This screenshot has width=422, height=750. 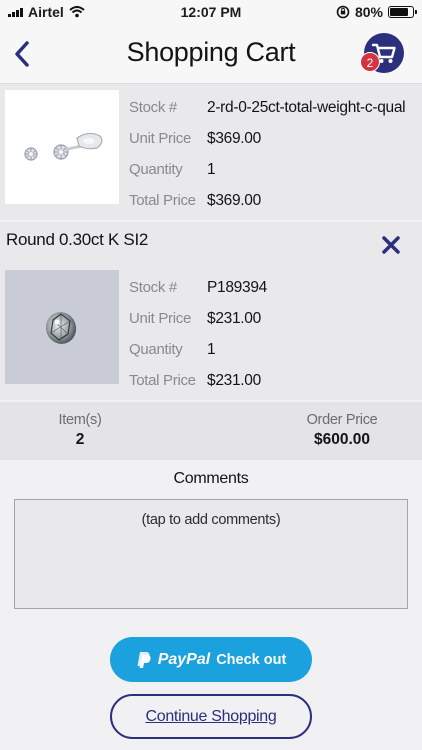 What do you see at coordinates (368, 12) in the screenshot?
I see `battery-percent: 80%` at bounding box center [368, 12].